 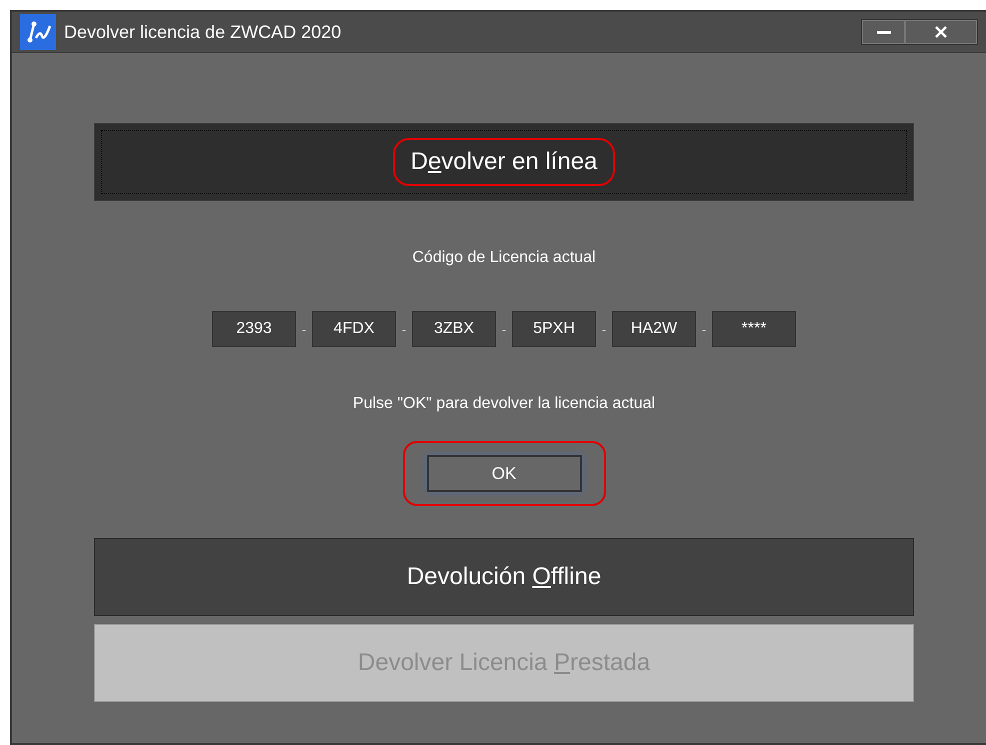 What do you see at coordinates (454, 329) in the screenshot?
I see `code-field: 3ZBX` at bounding box center [454, 329].